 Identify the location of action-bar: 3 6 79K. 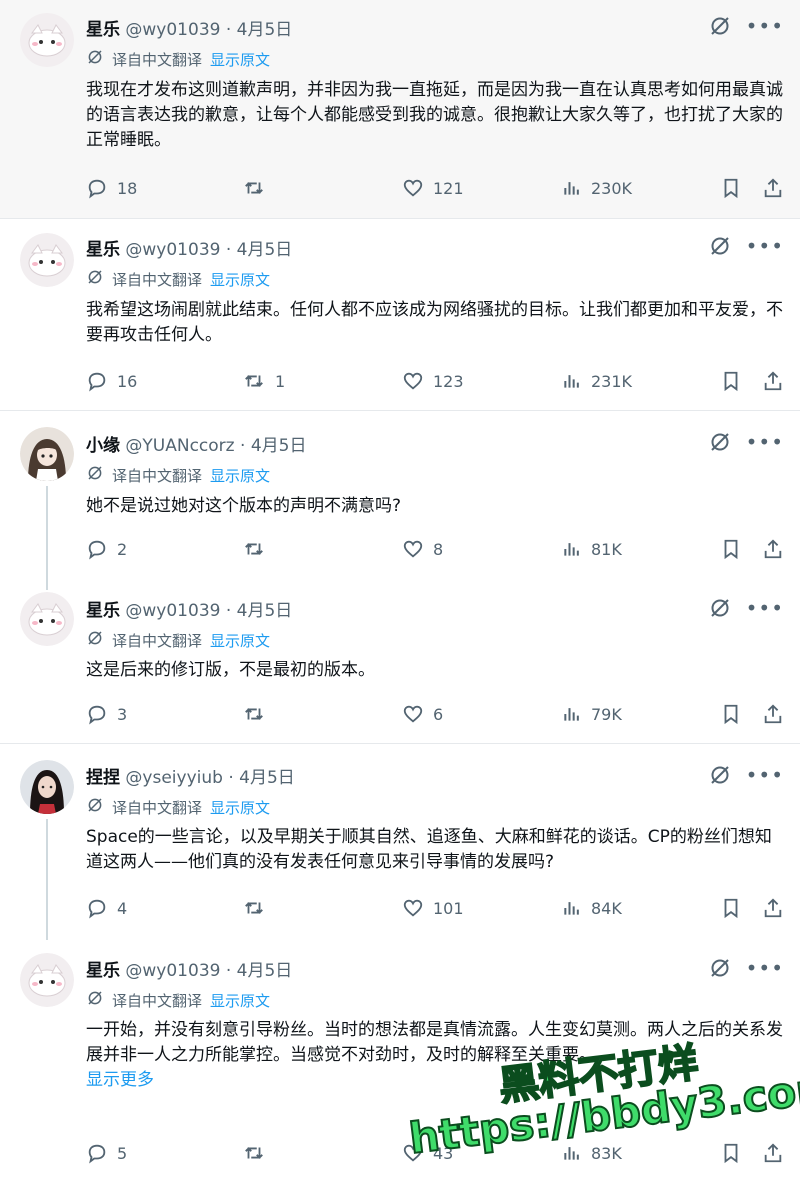
(436, 714).